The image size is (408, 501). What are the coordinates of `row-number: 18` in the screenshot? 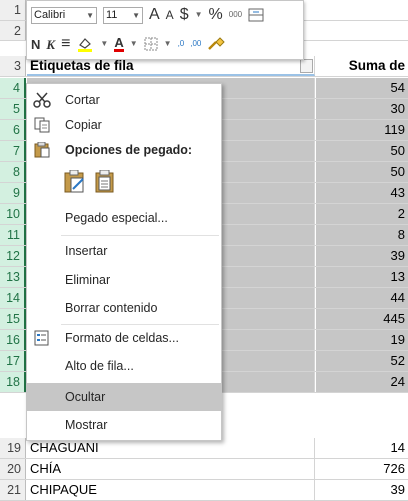 It's located at (13, 382).